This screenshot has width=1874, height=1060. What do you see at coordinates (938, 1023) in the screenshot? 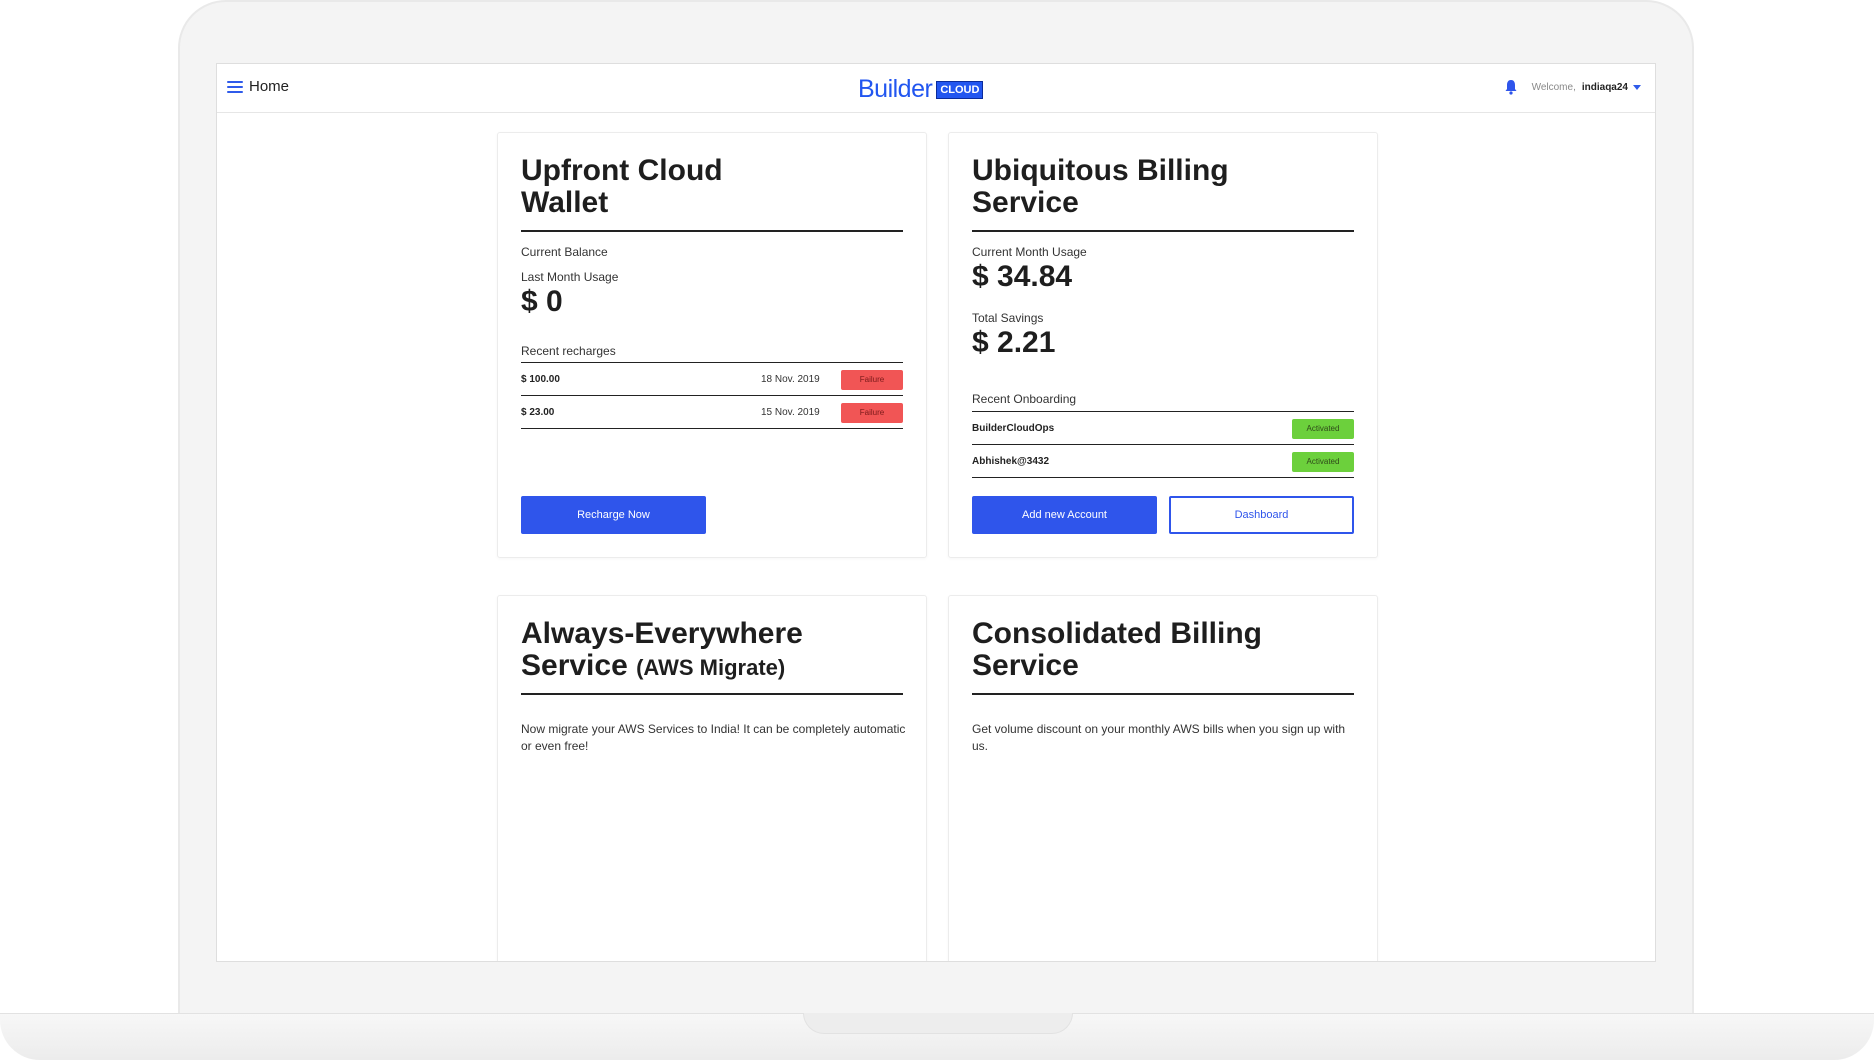
I see `laptop-notch` at bounding box center [938, 1023].